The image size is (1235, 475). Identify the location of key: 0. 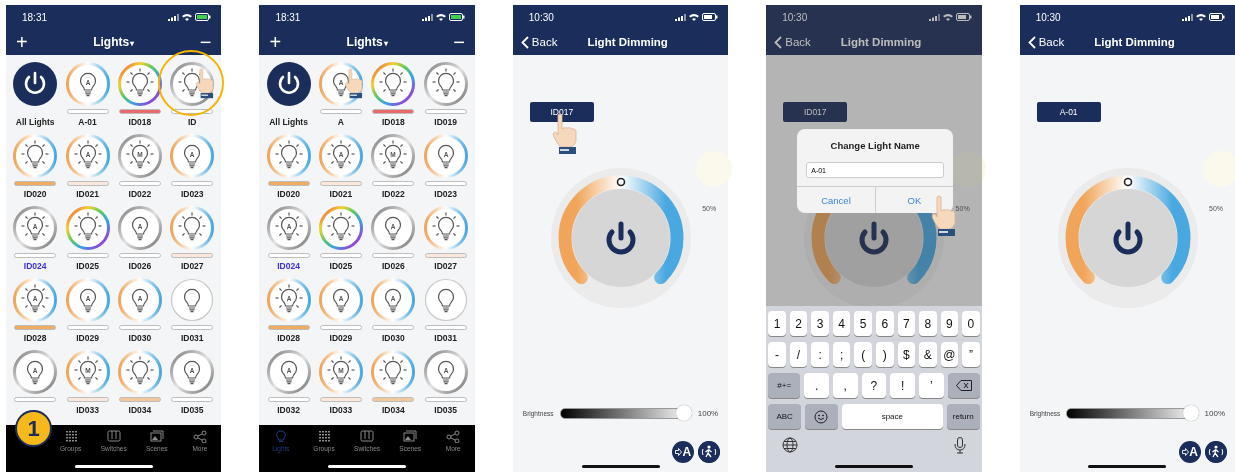
(971, 323).